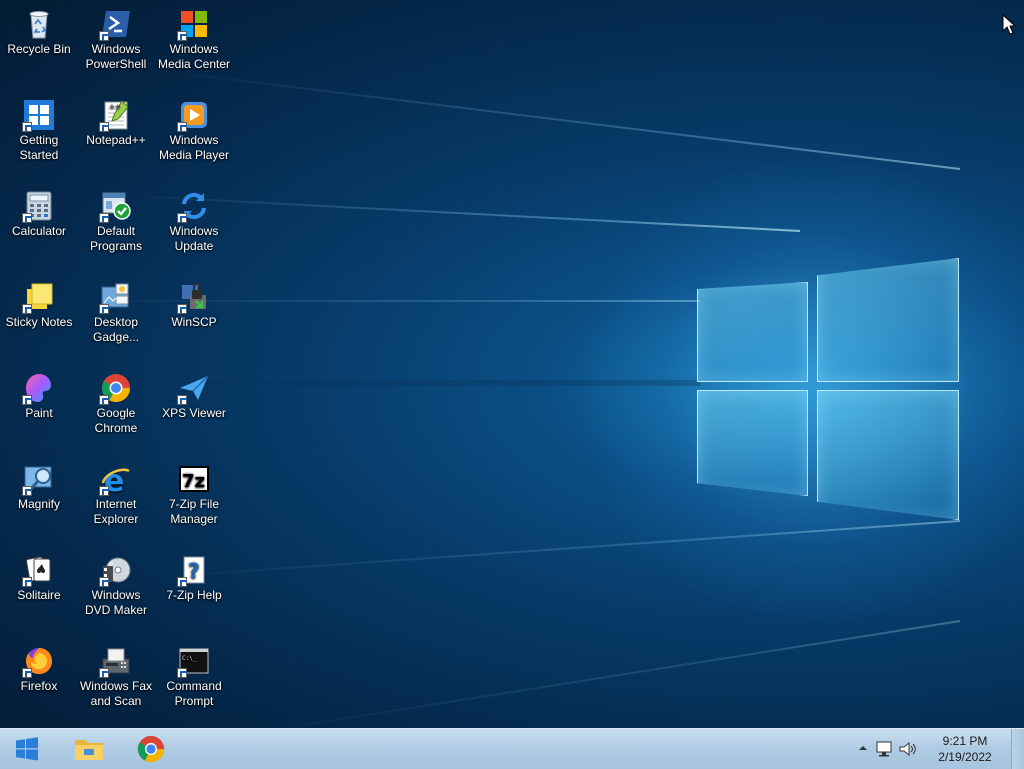  Describe the element at coordinates (863, 748) in the screenshot. I see `chevron-up-icon` at that location.